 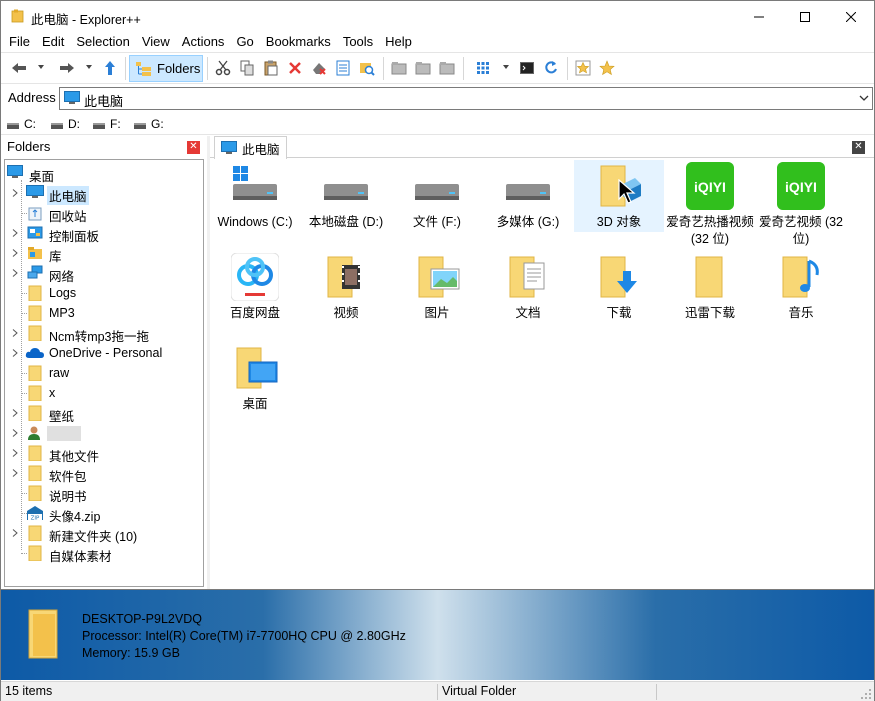 What do you see at coordinates (247, 68) in the screenshot?
I see `copy-button` at bounding box center [247, 68].